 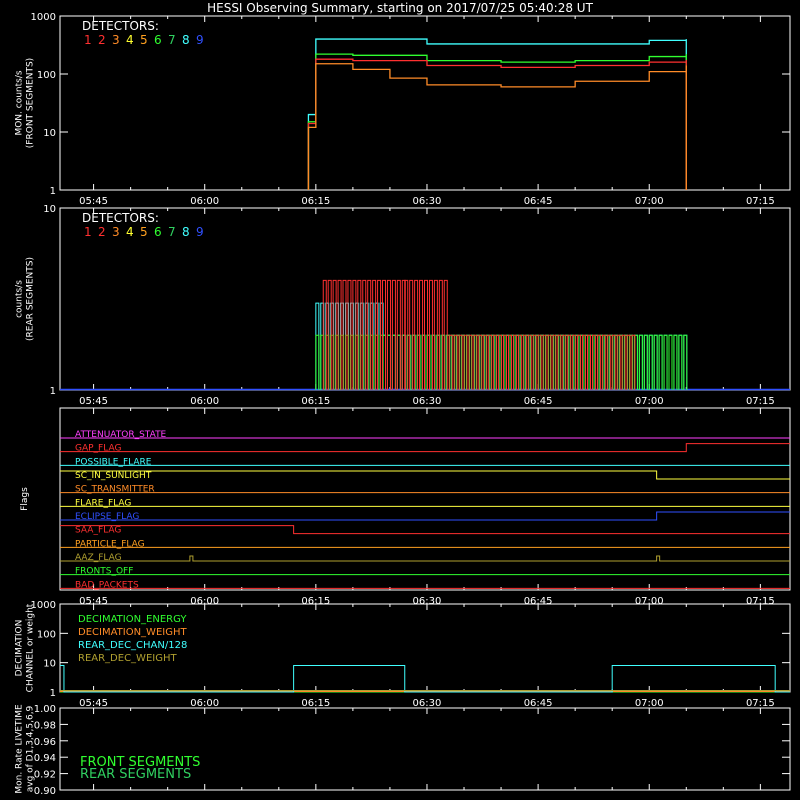 What do you see at coordinates (427, 401) in the screenshot?
I see `rear-x-tick-label: 06:30` at bounding box center [427, 401].